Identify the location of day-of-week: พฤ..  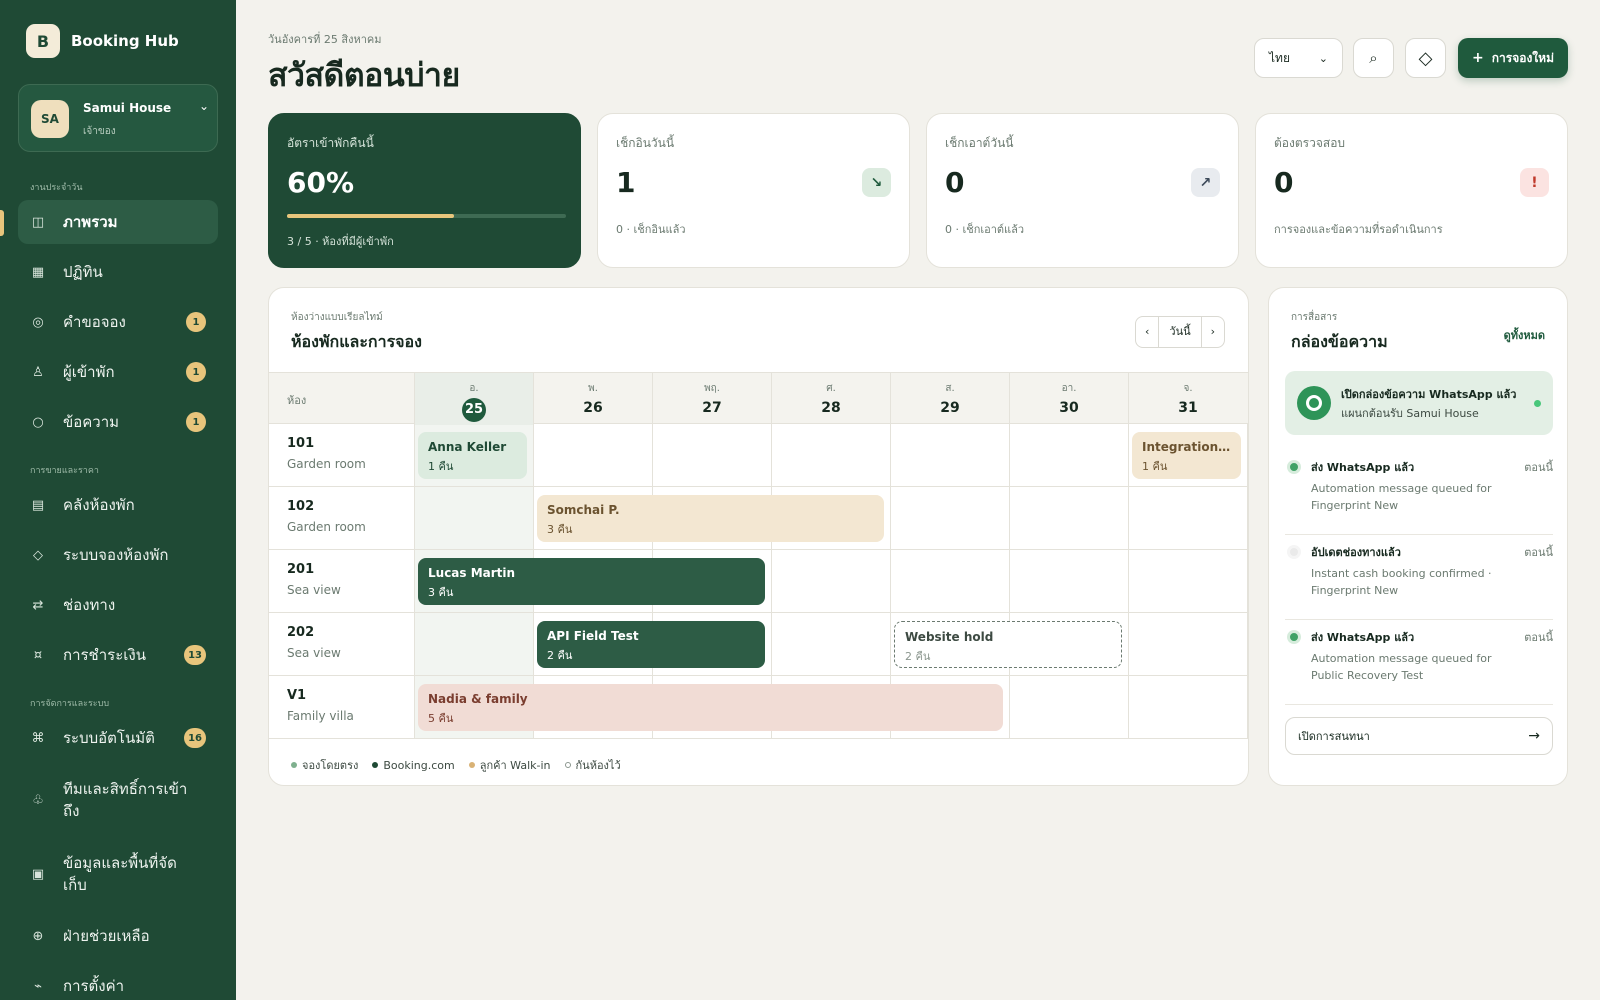
(712, 388).